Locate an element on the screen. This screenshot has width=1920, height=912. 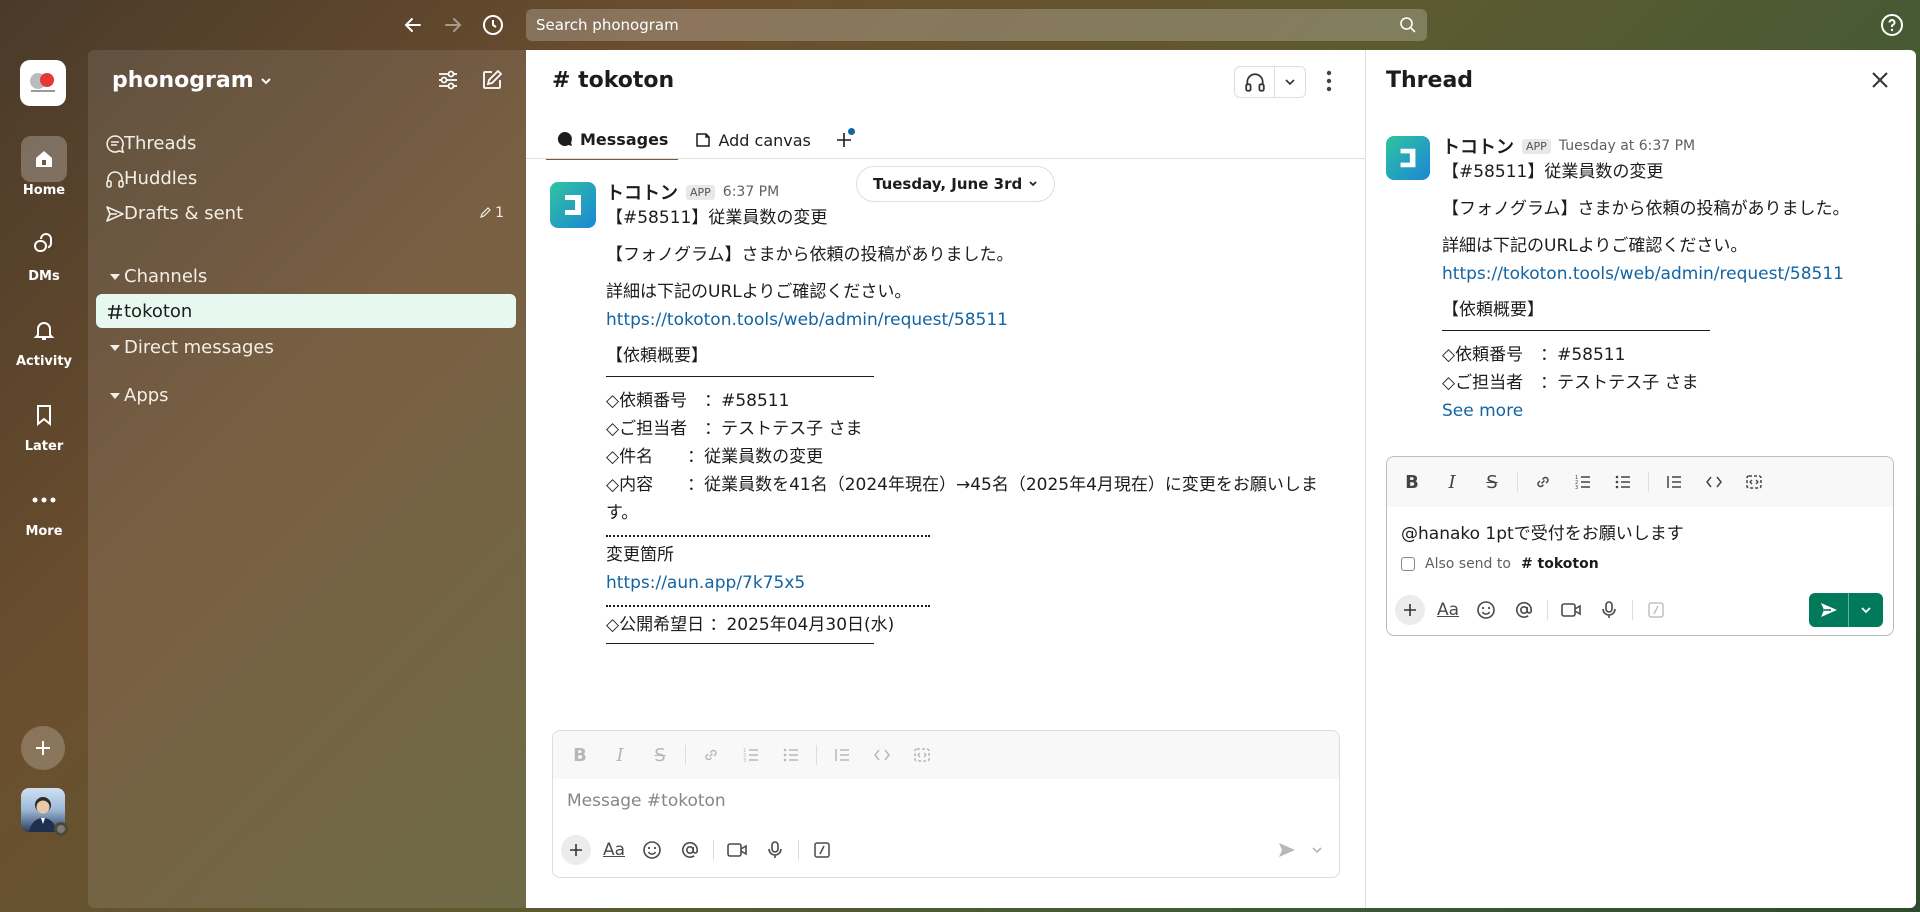
message-time: Tuesday at 6:37 PM is located at coordinates (1627, 146).